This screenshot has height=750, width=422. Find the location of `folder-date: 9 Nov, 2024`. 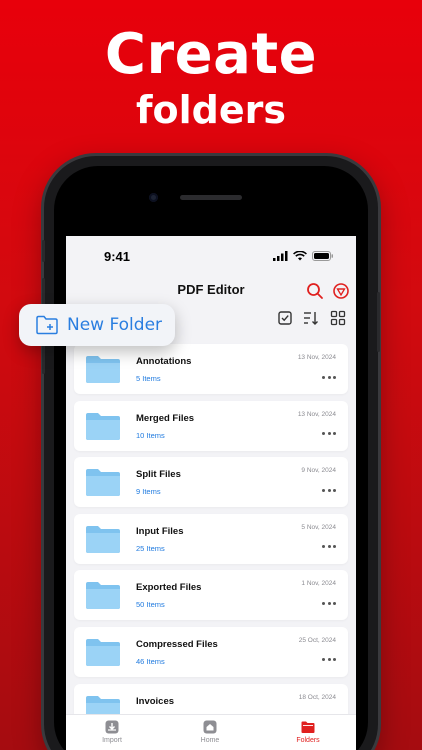

folder-date: 9 Nov, 2024 is located at coordinates (318, 471).